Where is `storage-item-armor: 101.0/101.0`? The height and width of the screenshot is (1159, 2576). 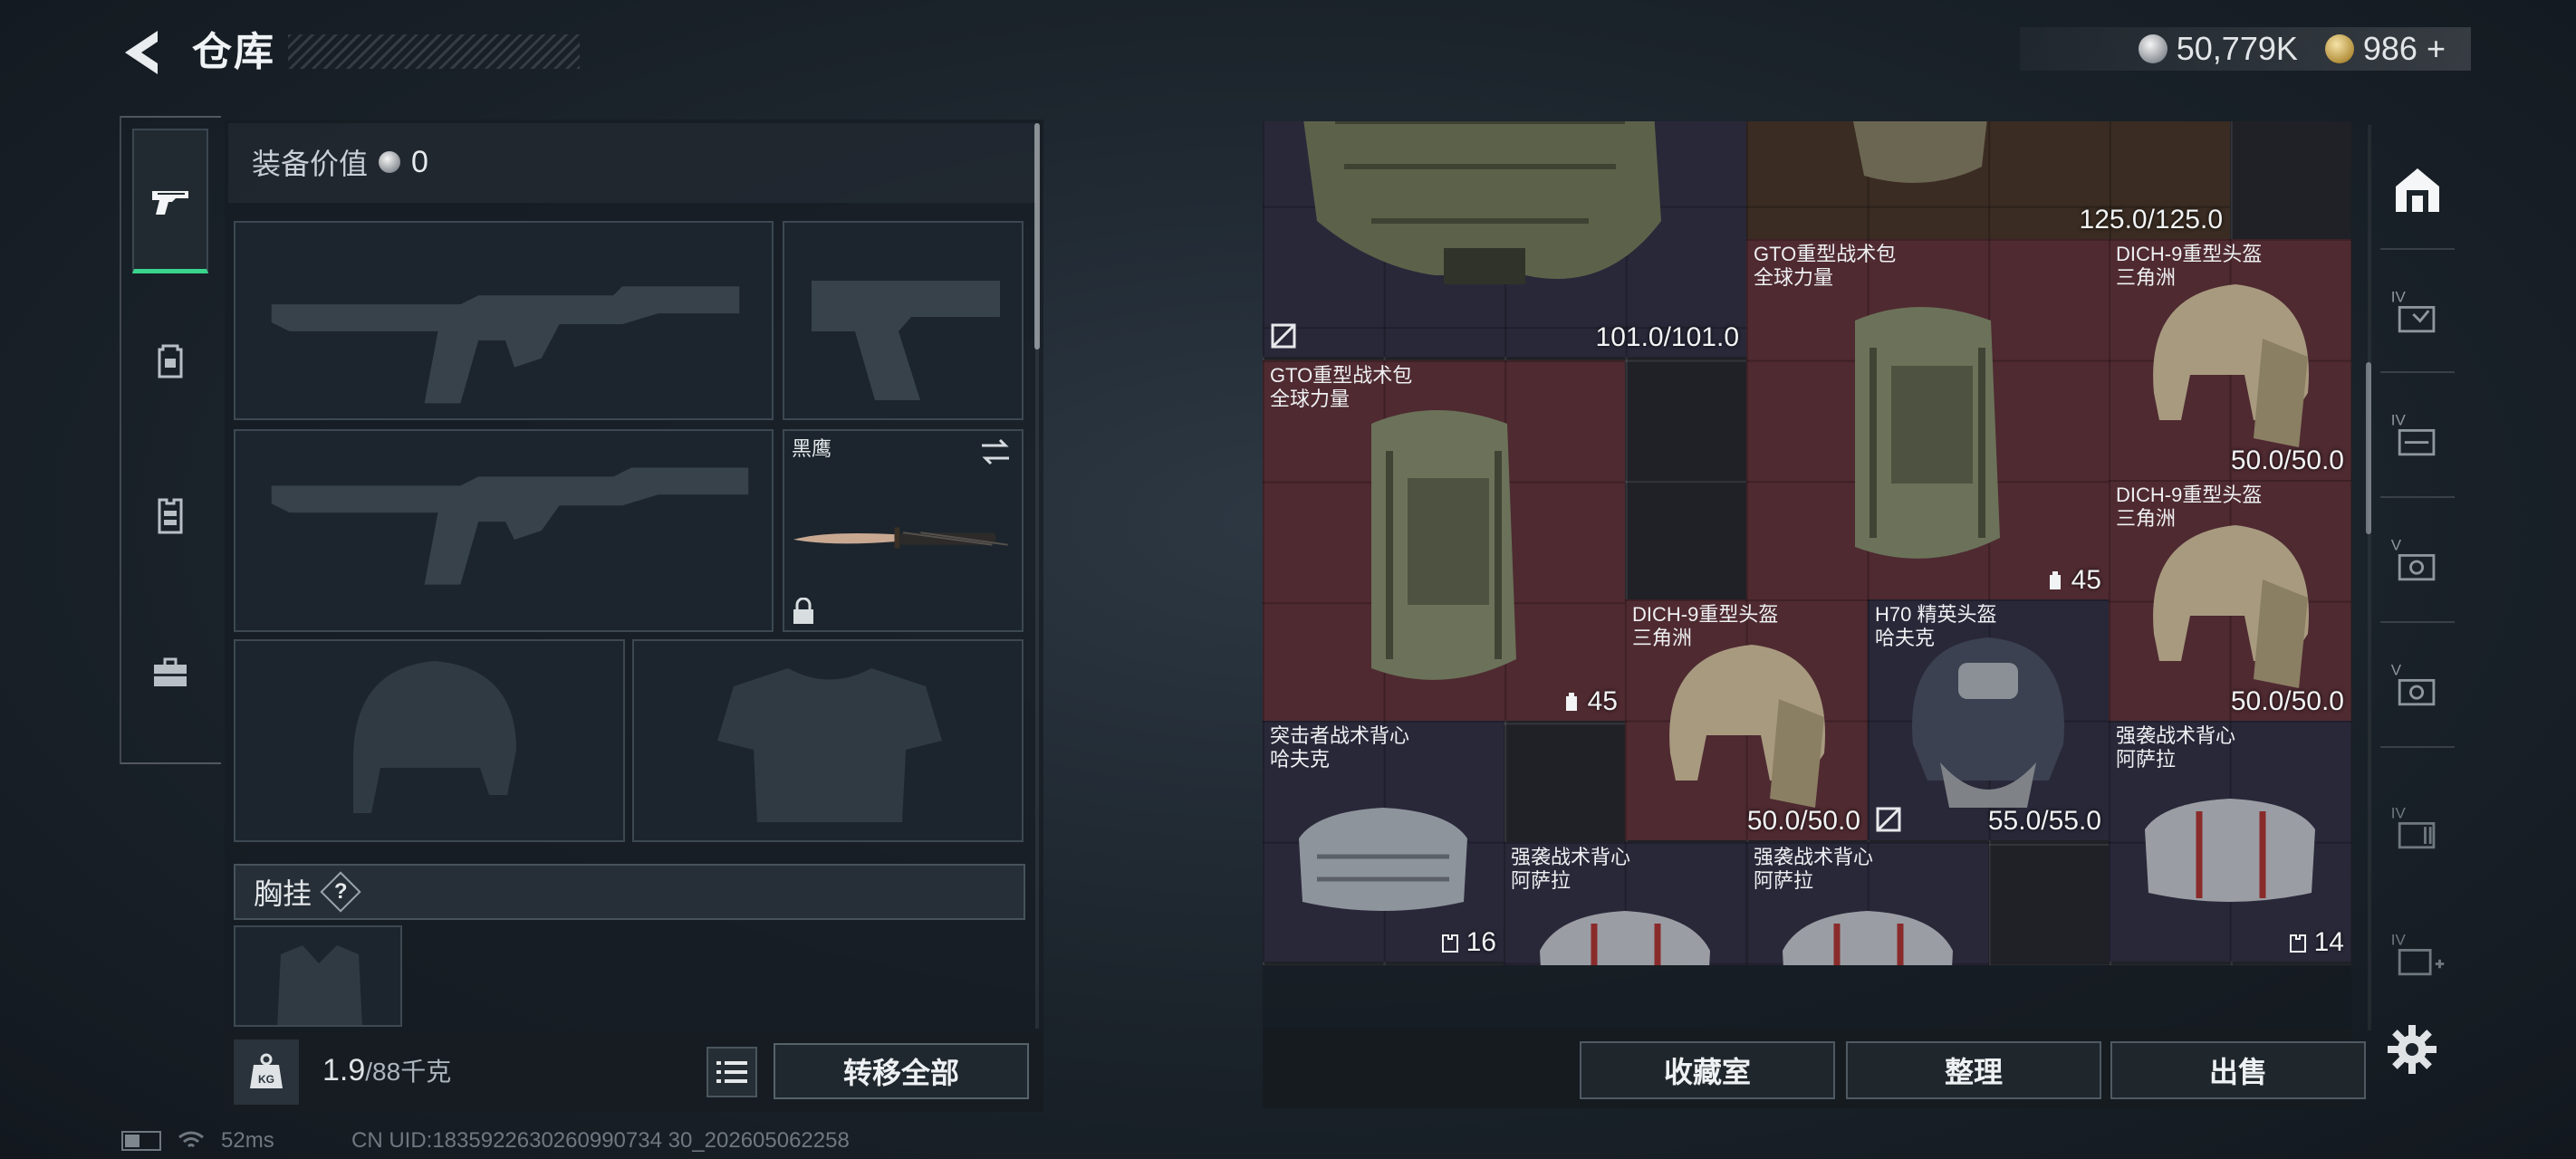 storage-item-armor: 101.0/101.0 is located at coordinates (1504, 239).